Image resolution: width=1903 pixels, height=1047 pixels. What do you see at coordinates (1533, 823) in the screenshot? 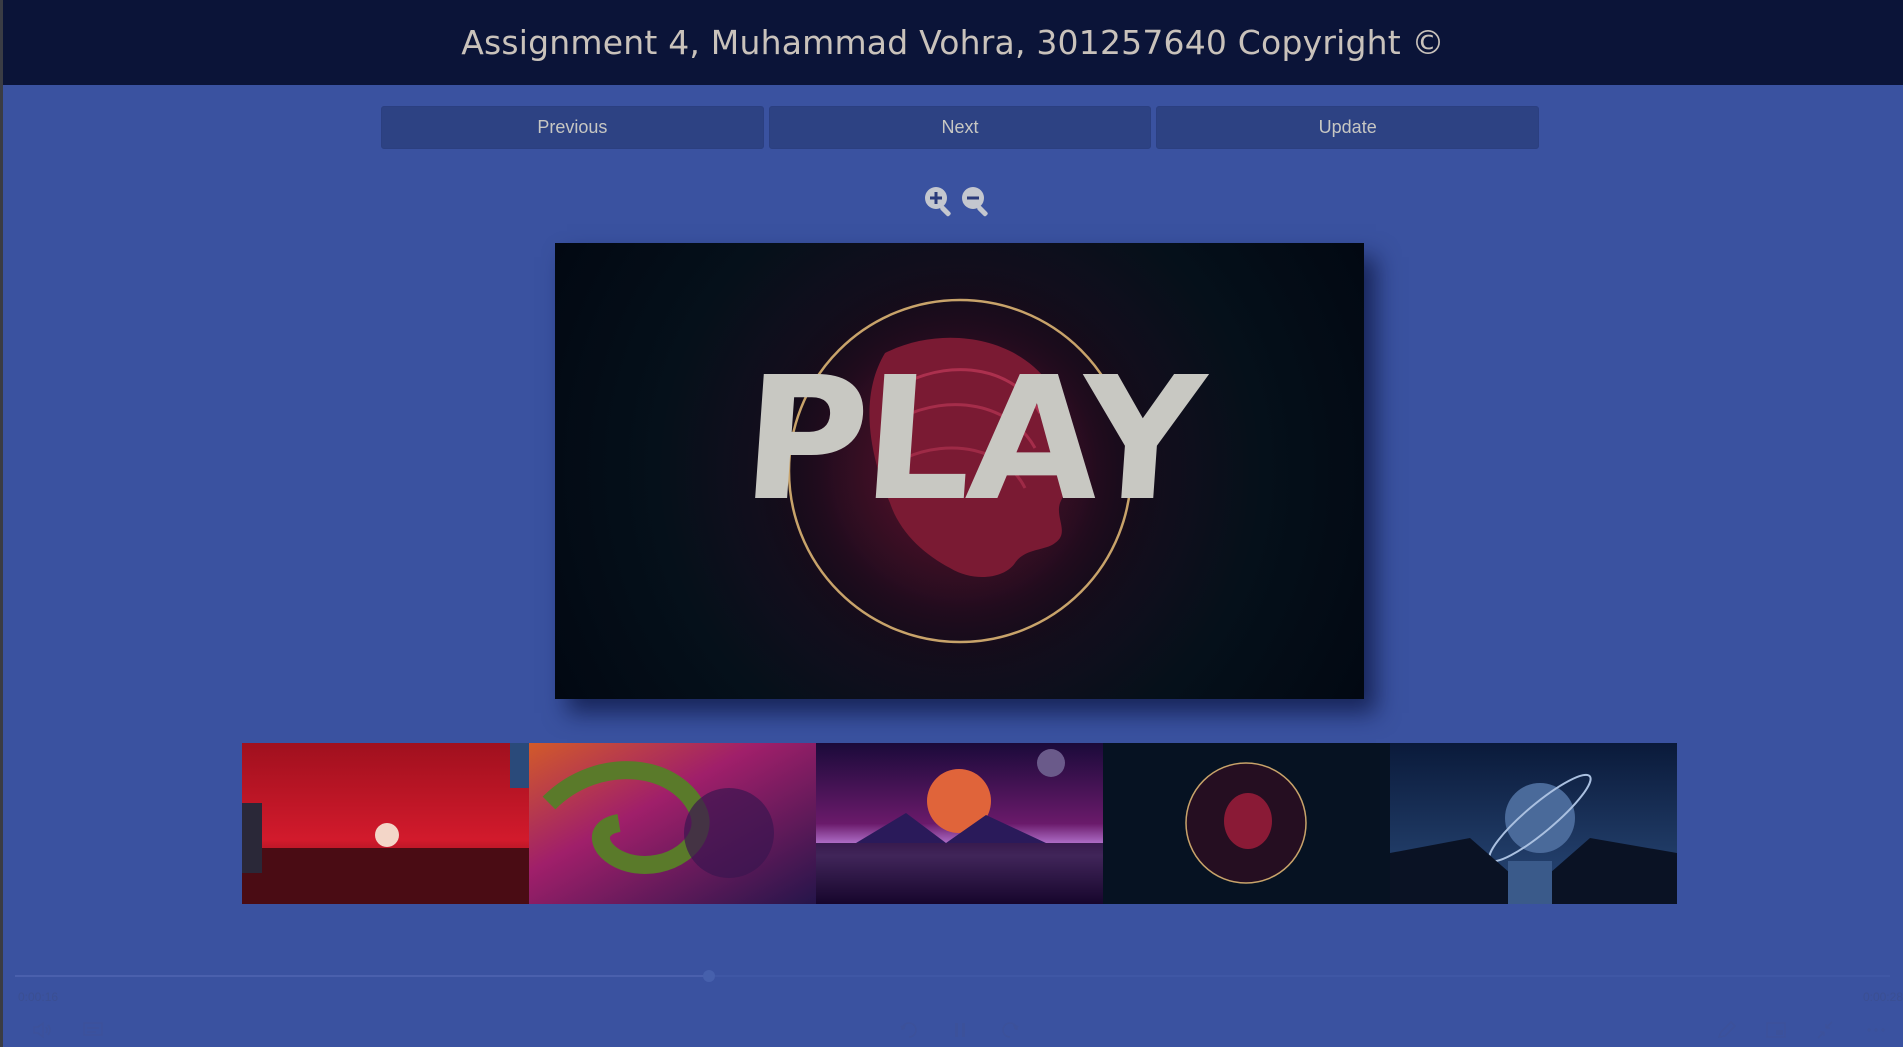
I see `thumbnail-planet-staircase` at bounding box center [1533, 823].